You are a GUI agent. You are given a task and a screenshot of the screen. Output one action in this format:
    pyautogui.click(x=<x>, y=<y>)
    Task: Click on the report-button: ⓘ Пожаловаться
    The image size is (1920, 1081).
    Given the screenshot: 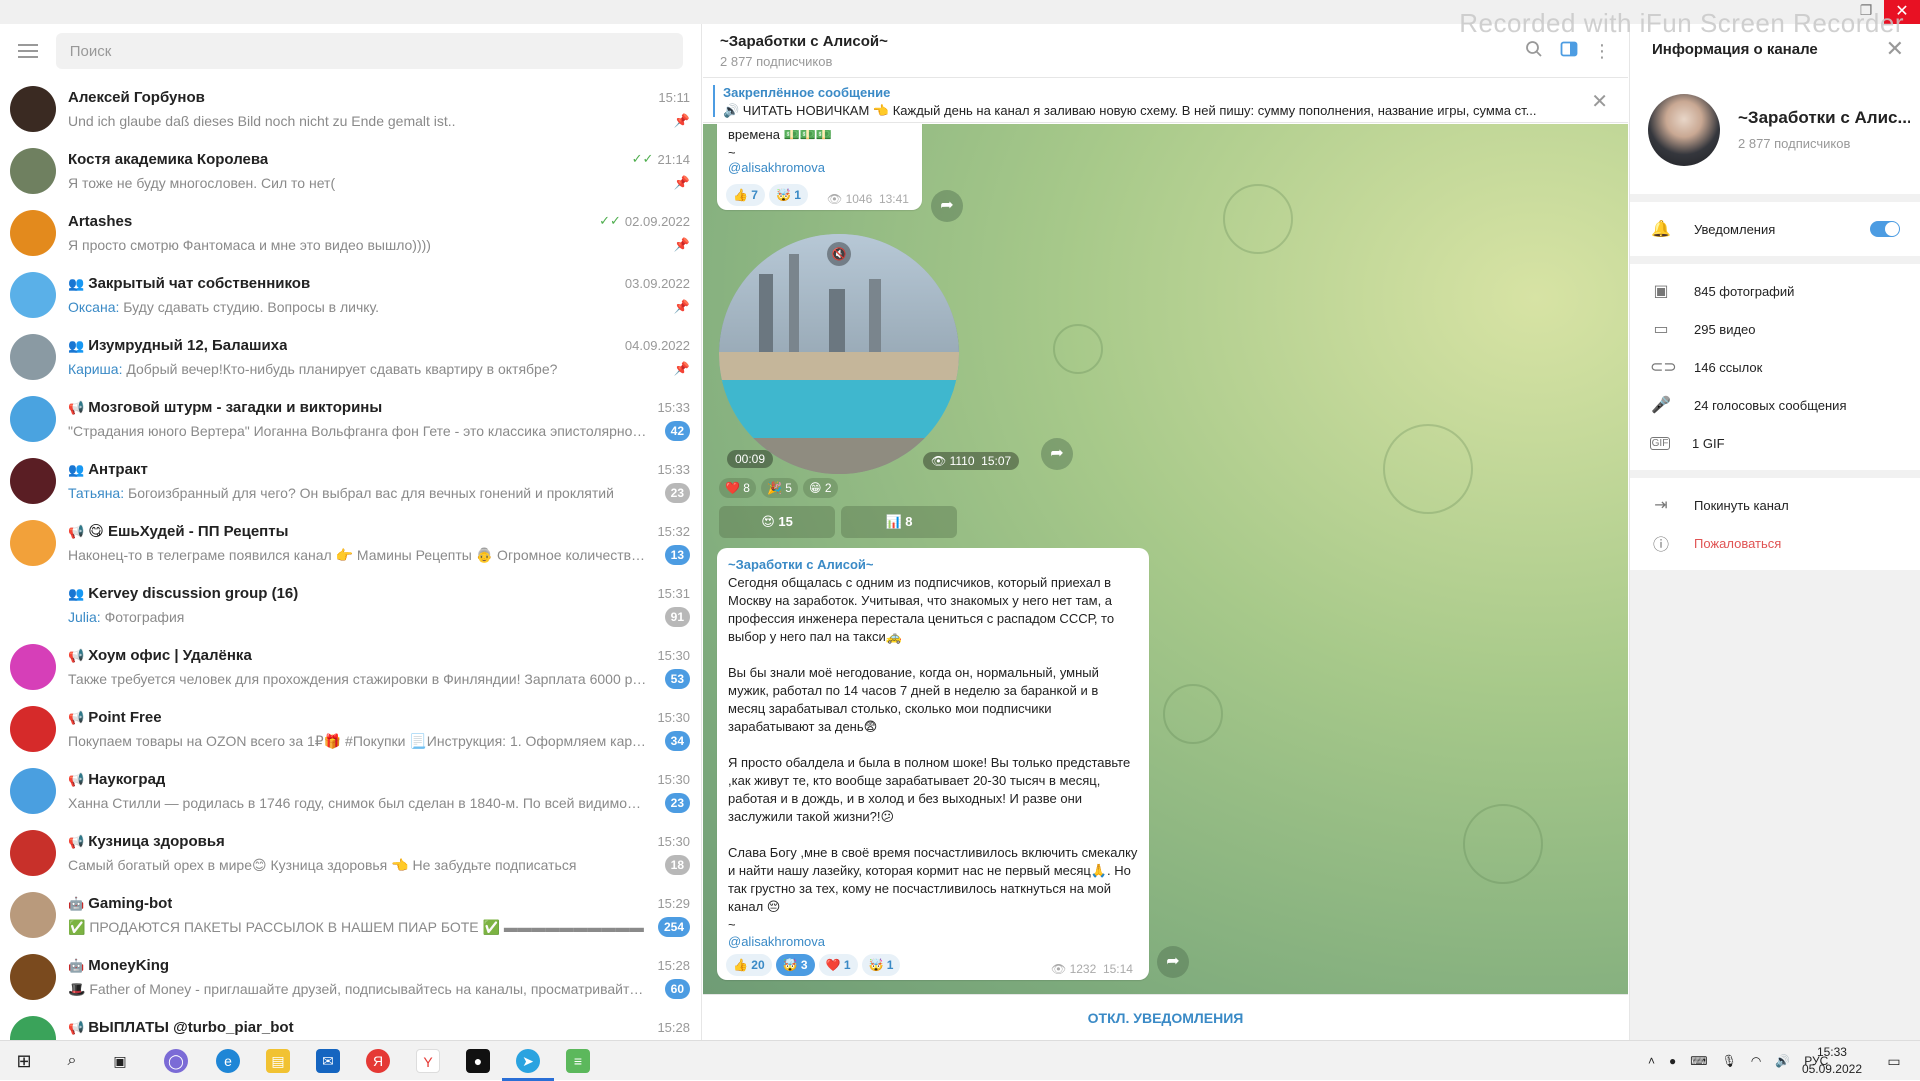 What is the action you would take?
    pyautogui.click(x=1775, y=543)
    